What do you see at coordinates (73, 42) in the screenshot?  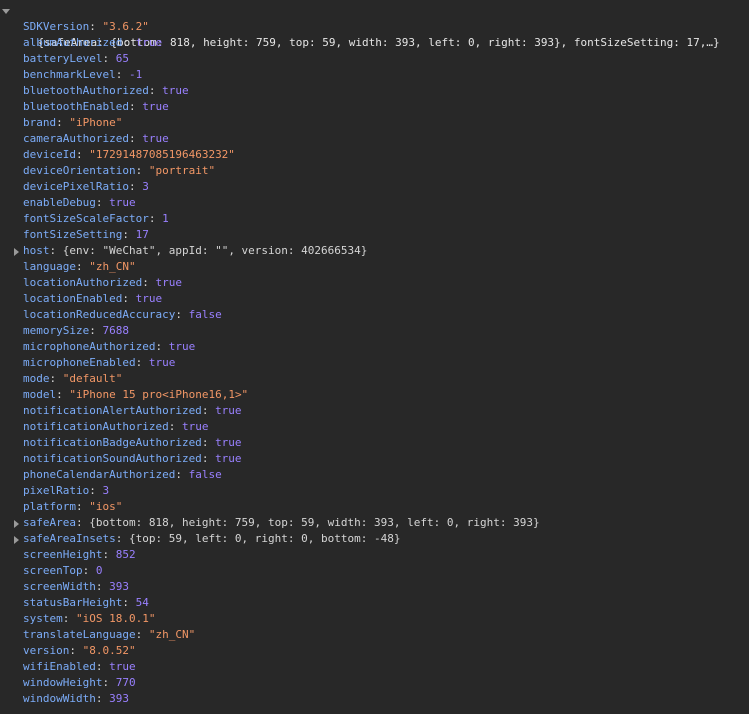 I see `property-key: albumAuthorized` at bounding box center [73, 42].